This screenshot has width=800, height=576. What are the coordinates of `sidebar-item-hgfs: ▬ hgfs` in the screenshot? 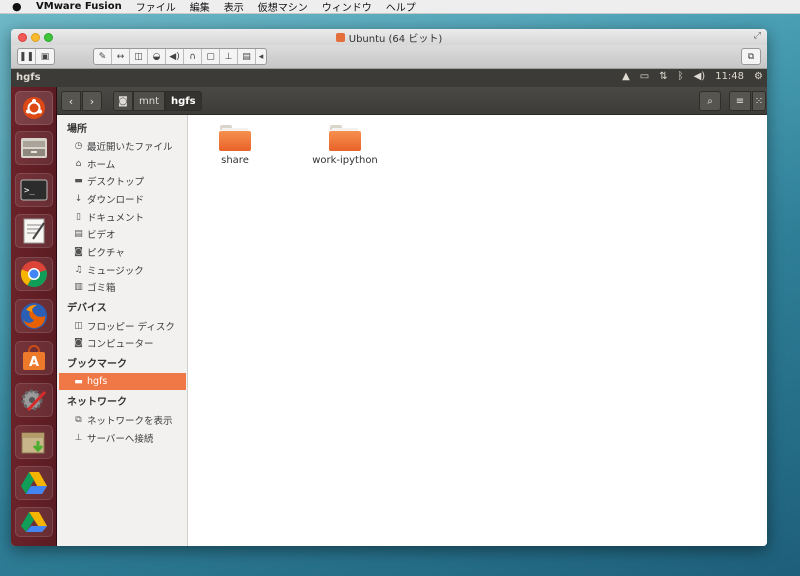 It's located at (122, 381).